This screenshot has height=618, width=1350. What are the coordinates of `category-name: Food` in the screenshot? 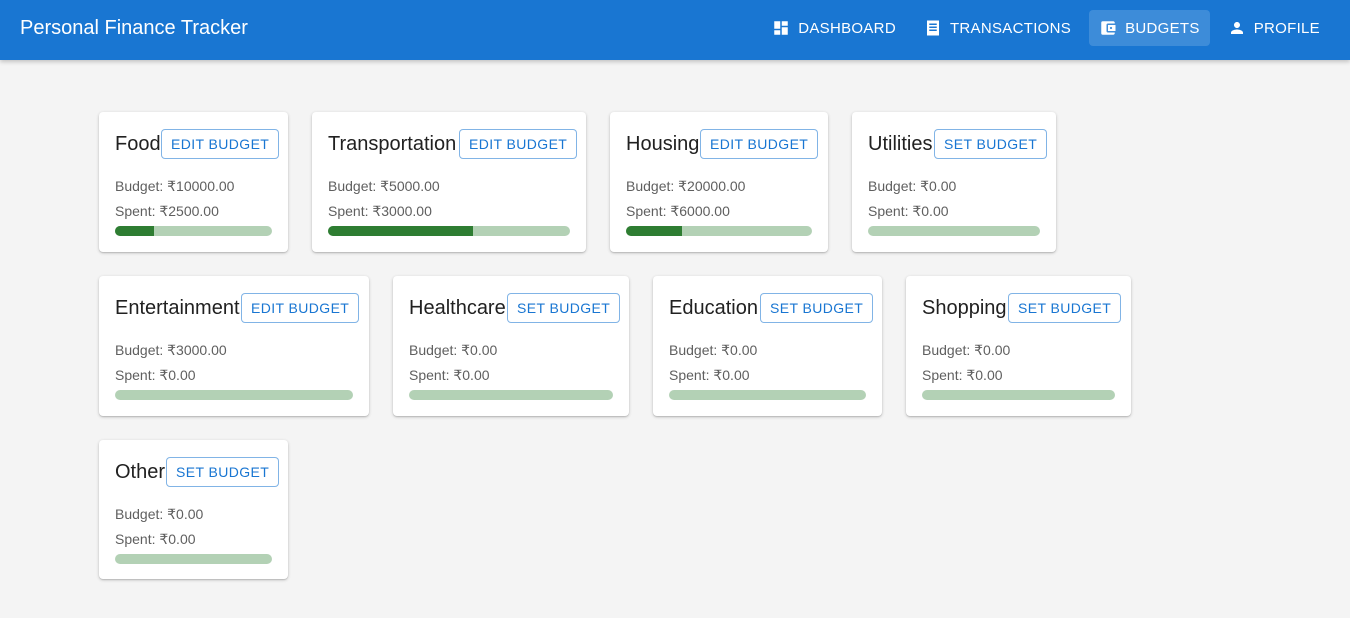 It's located at (138, 144).